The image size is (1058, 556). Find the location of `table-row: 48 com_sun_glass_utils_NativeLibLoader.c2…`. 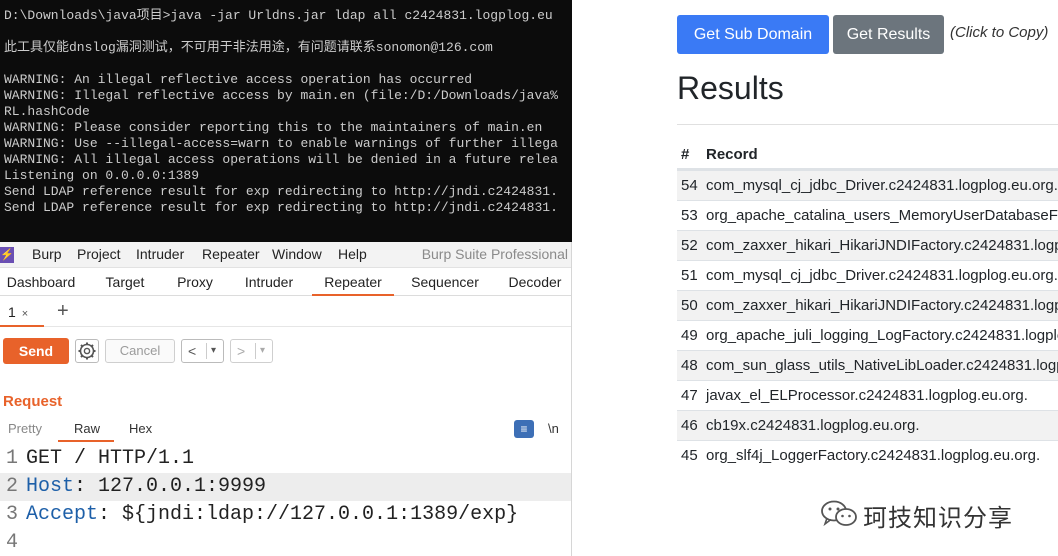

table-row: 48 com_sun_glass_utils_NativeLibLoader.c2… is located at coordinates (867, 365).